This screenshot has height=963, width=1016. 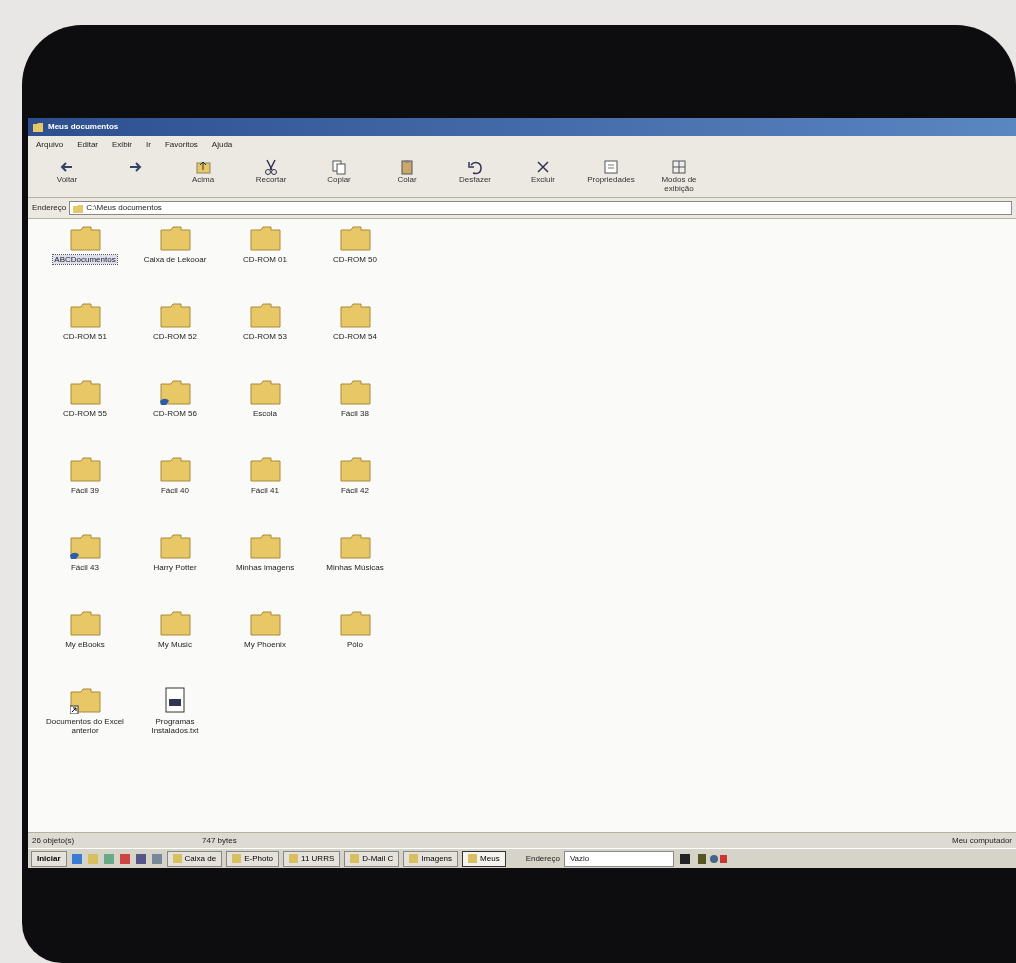 I want to click on file-name: Escola, so click(x=265, y=414).